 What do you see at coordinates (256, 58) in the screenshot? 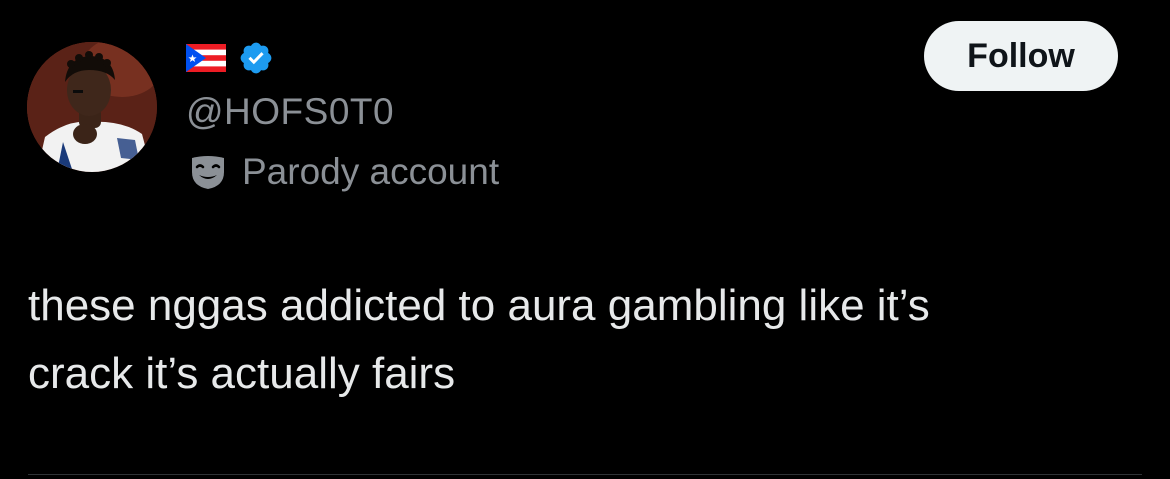
I see `verified-badge-icon` at bounding box center [256, 58].